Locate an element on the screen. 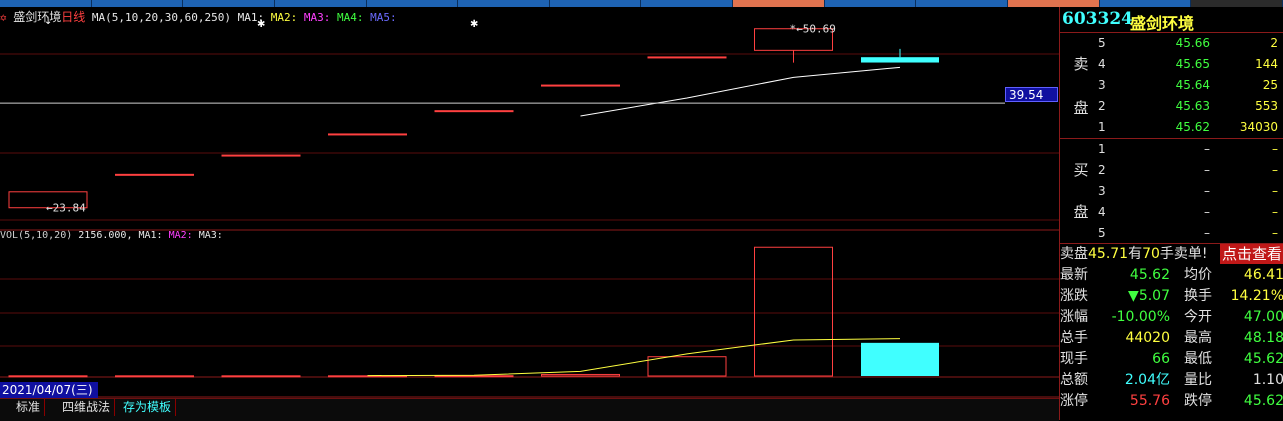 The height and width of the screenshot is (421, 1283). buy-row-2: 2 – – is located at coordinates (1189, 170).